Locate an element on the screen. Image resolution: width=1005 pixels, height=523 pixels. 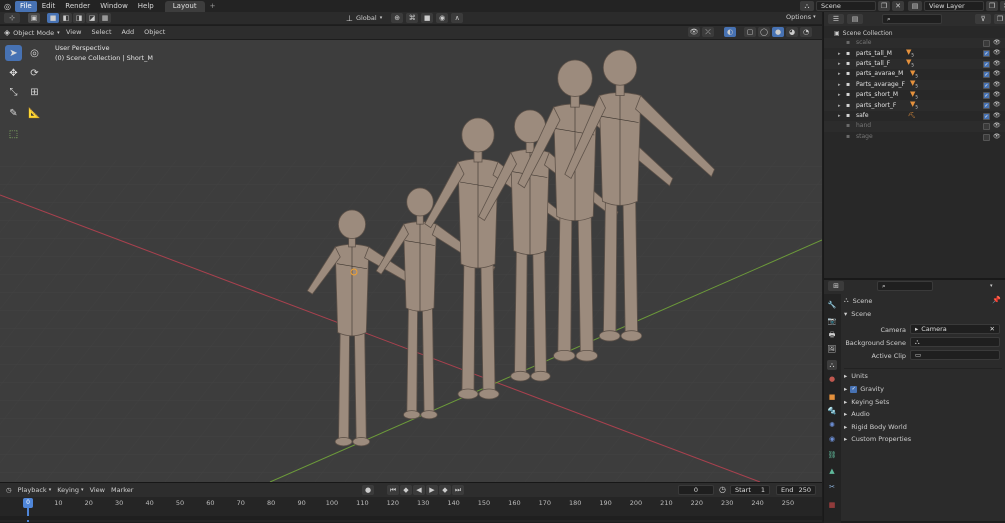
view-object-types-icon: 👁 is located at coordinates (694, 32).